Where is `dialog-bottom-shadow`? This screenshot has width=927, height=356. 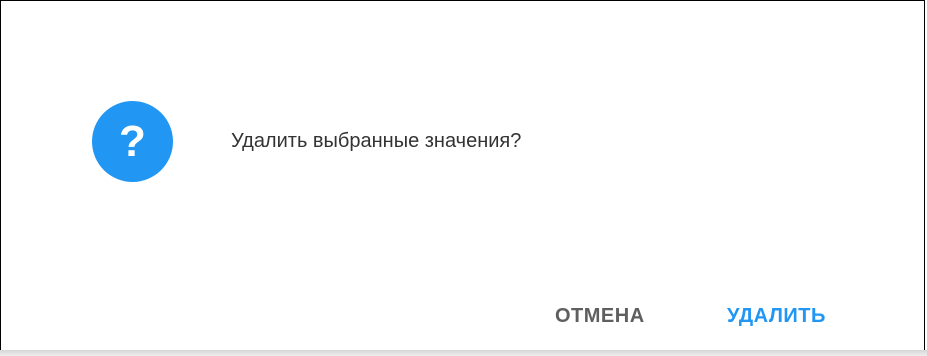 dialog-bottom-shadow is located at coordinates (463, 353).